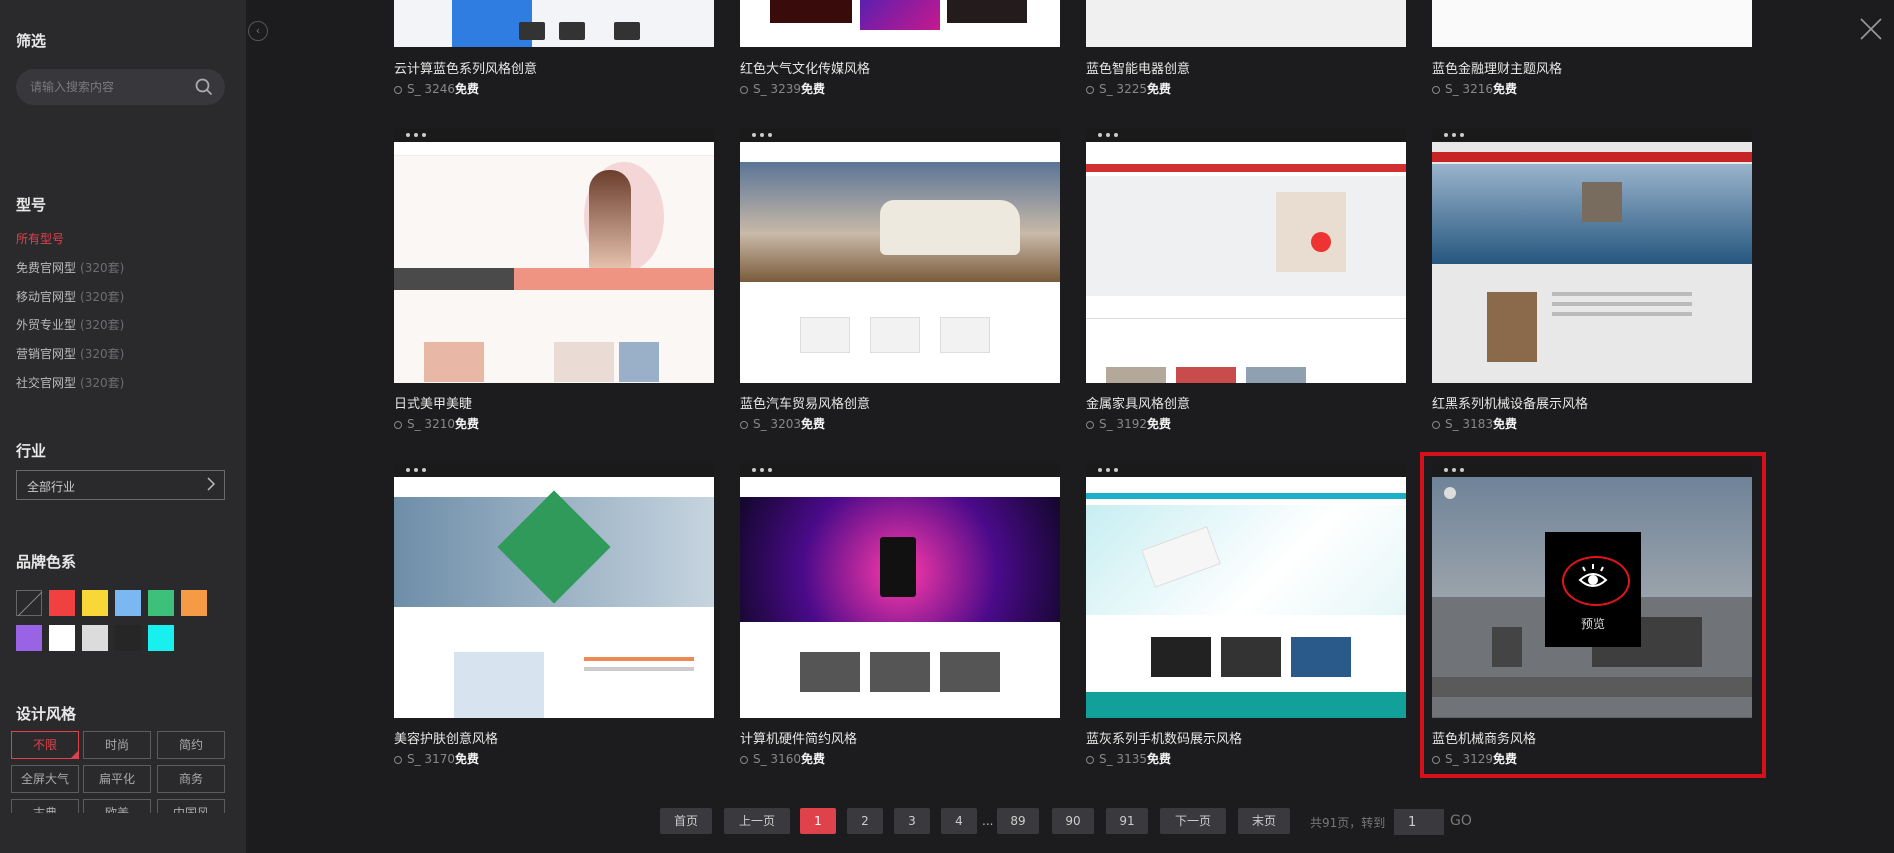 The height and width of the screenshot is (853, 1894). What do you see at coordinates (70, 296) in the screenshot?
I see `type-item-mobile: 移动官网型 (320套)` at bounding box center [70, 296].